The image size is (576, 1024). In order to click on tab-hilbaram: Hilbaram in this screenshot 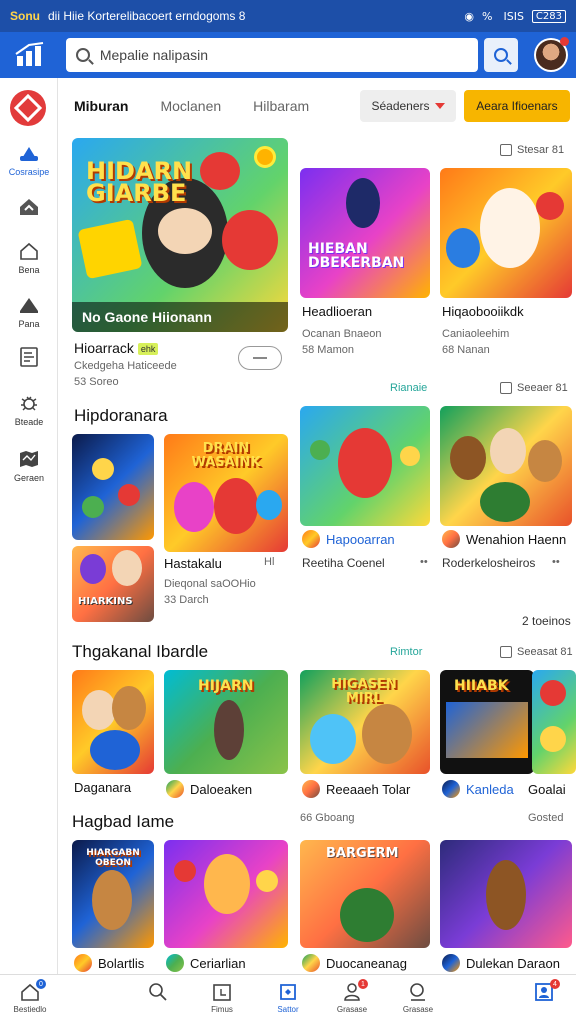, I will do `click(281, 106)`.